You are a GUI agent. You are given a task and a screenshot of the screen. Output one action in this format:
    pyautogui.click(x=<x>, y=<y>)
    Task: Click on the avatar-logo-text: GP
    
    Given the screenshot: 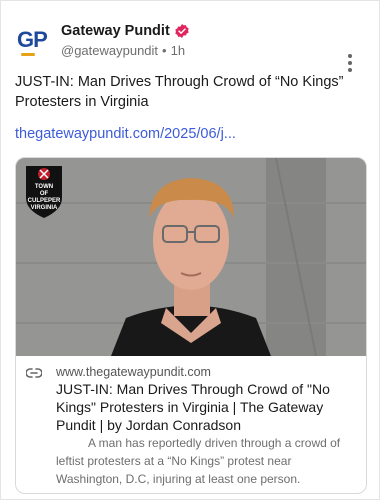 What is the action you would take?
    pyautogui.click(x=32, y=39)
    